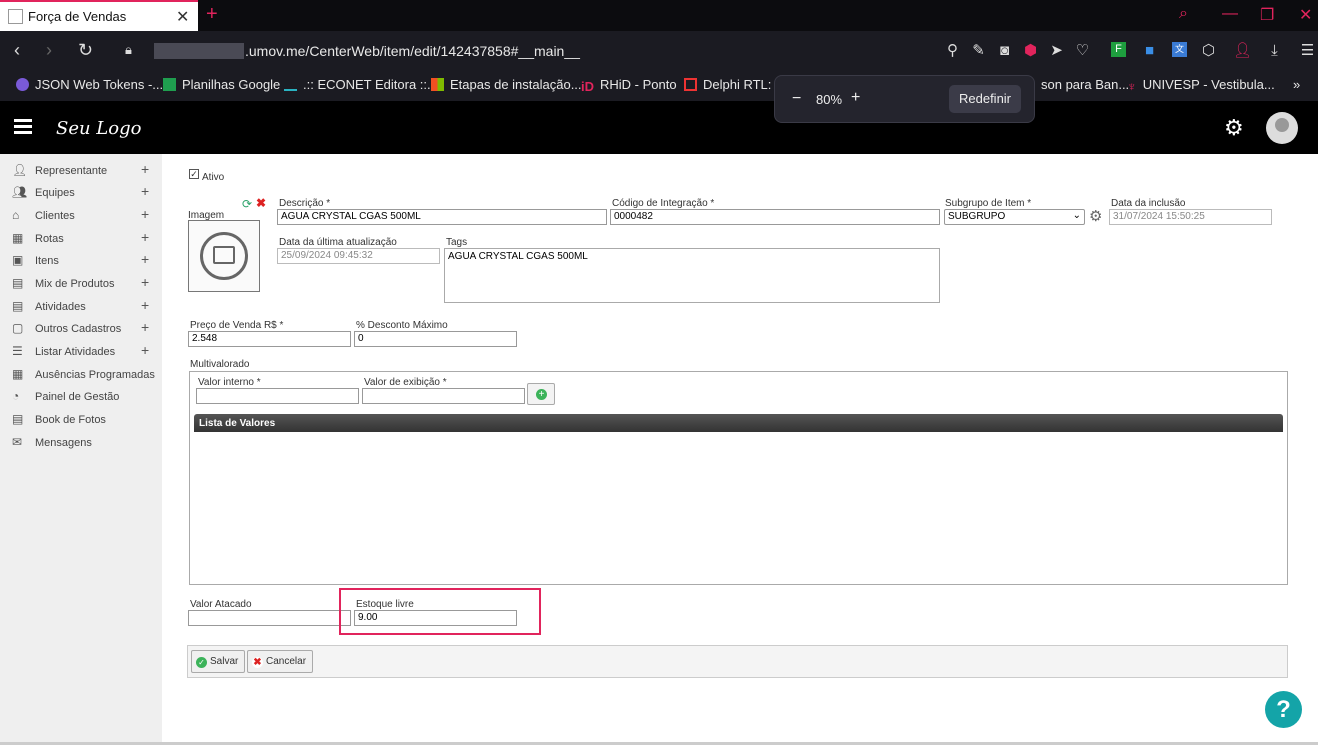 This screenshot has height=745, width=1318. Describe the element at coordinates (1076, 215) in the screenshot. I see `chevron-down-icon: ⌄` at that location.